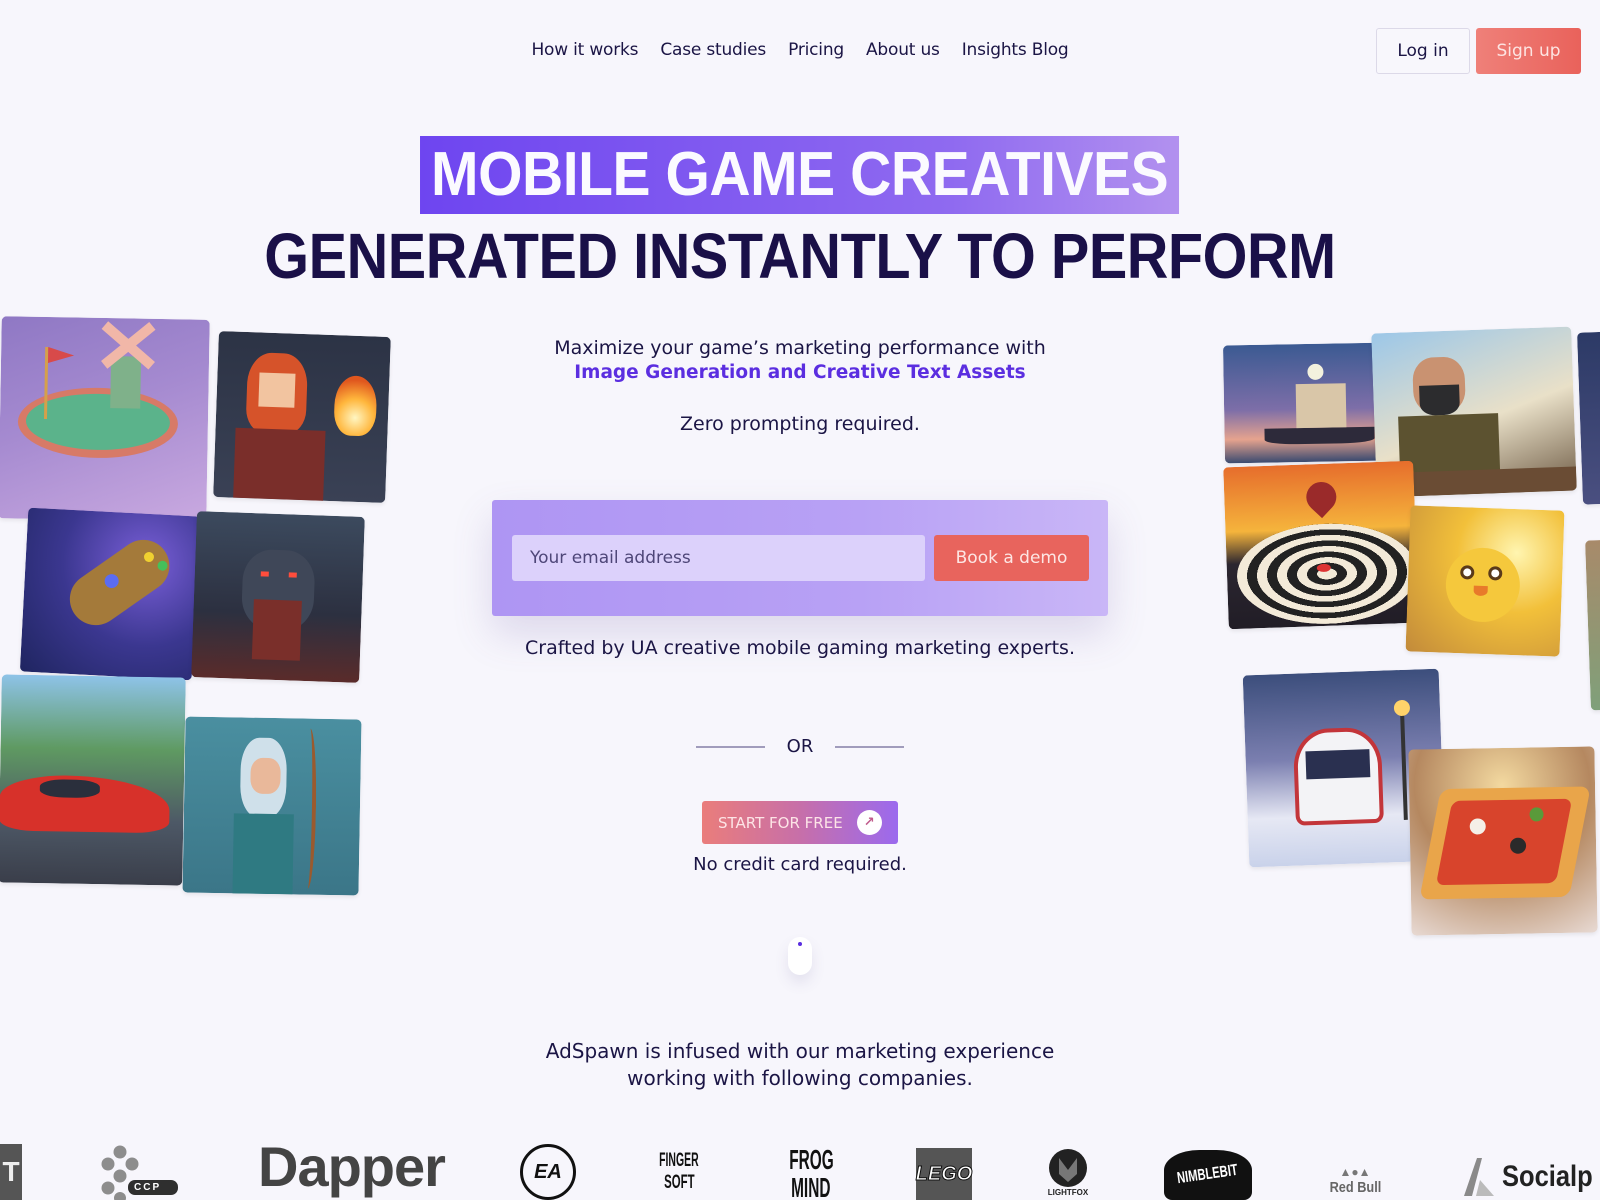 This screenshot has width=1600, height=1200. I want to click on logo-redbull: ▲●▲ Red Bull, so click(1355, 1180).